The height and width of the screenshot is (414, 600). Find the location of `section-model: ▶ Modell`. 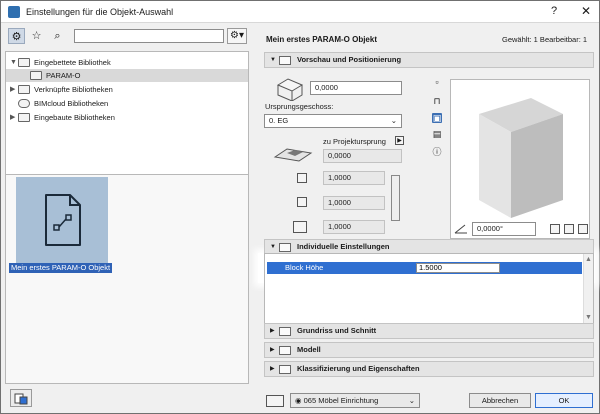

section-model: ▶ Modell is located at coordinates (429, 350).